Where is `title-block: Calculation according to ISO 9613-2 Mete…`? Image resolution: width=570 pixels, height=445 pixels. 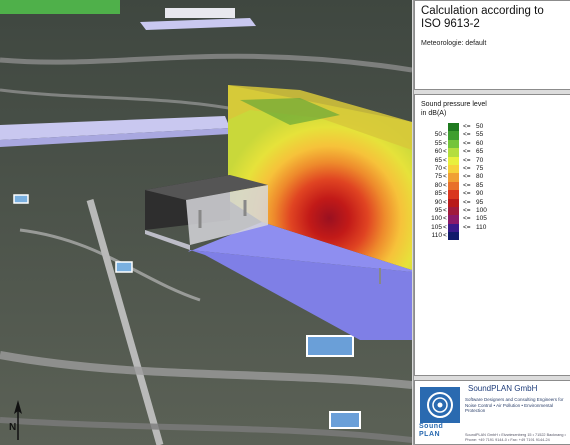
title-block: Calculation according to ISO 9613-2 Mete… is located at coordinates (492, 45).